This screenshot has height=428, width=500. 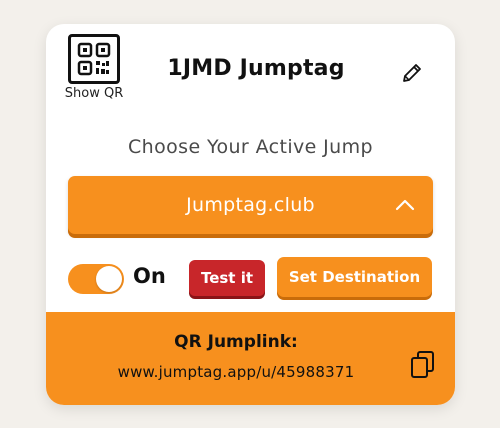 I want to click on active-toggle, so click(x=96, y=279).